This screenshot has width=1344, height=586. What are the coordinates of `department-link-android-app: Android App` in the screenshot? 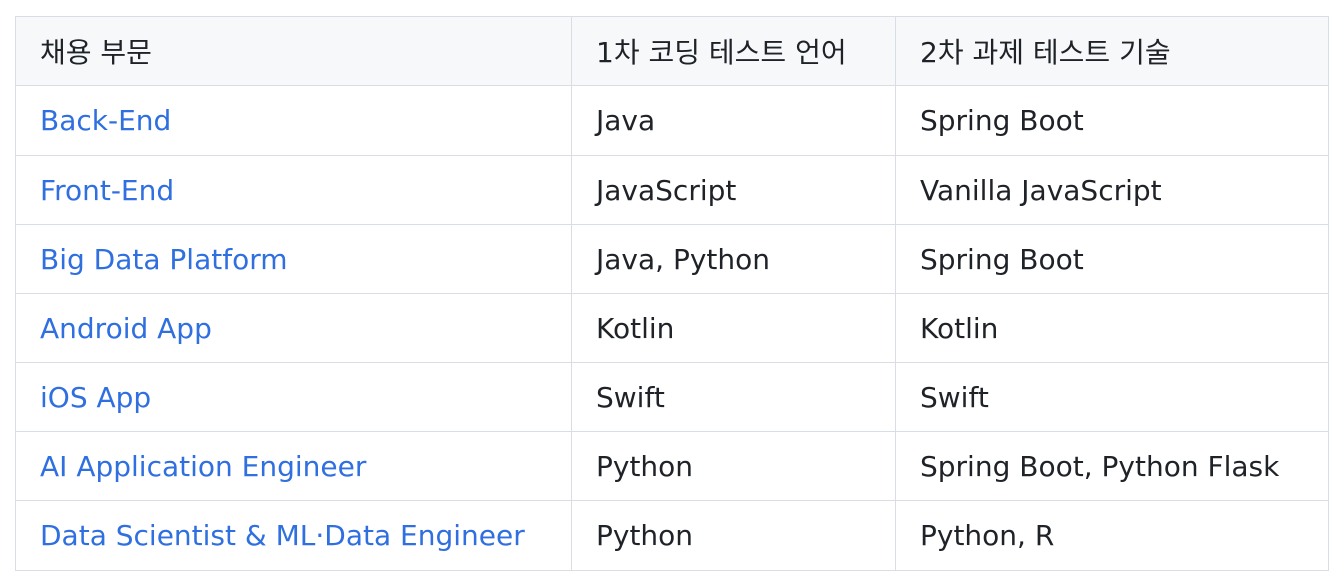 It's located at (126, 328).